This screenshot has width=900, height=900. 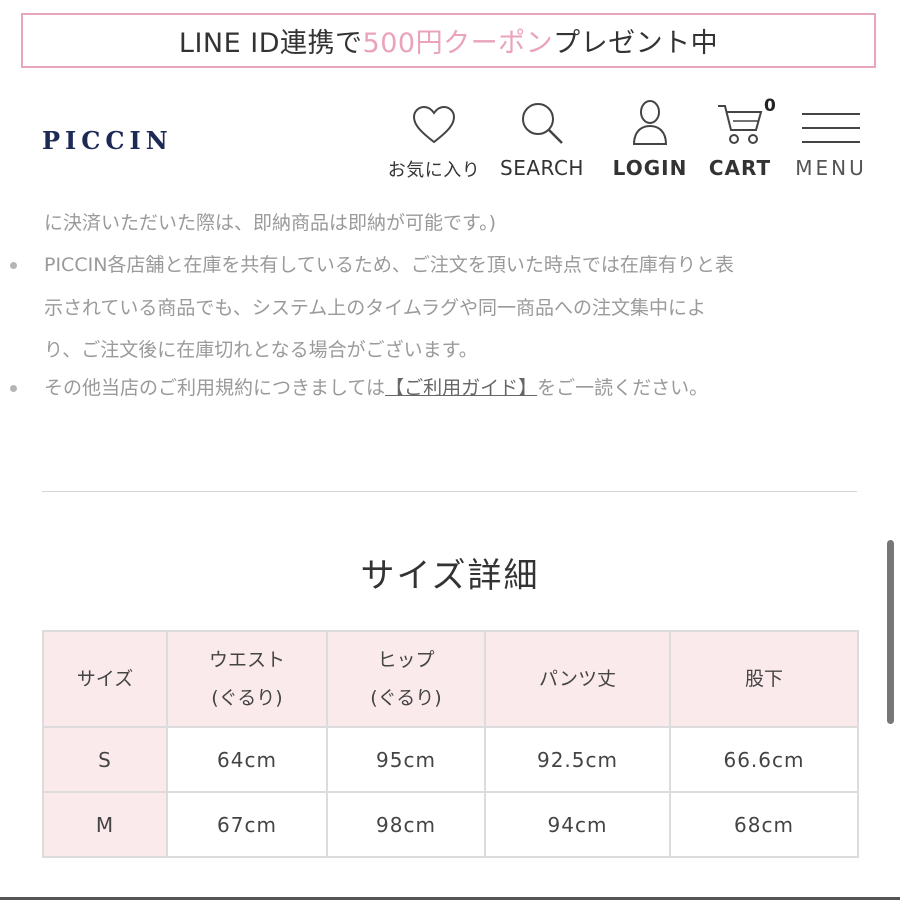 I want to click on table-cell: 64cm, so click(x=247, y=759).